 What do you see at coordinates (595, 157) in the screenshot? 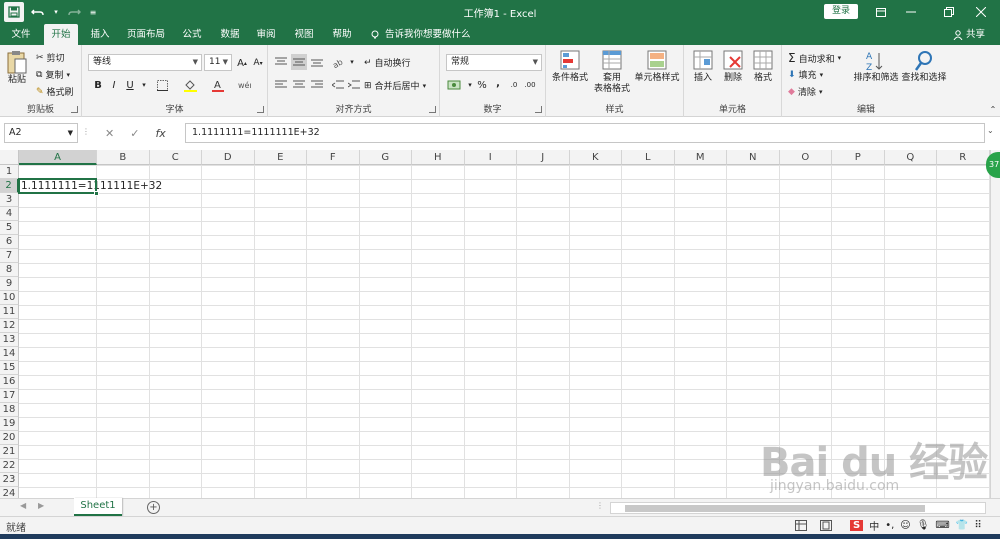
I see `column-header-k: K` at bounding box center [595, 157].